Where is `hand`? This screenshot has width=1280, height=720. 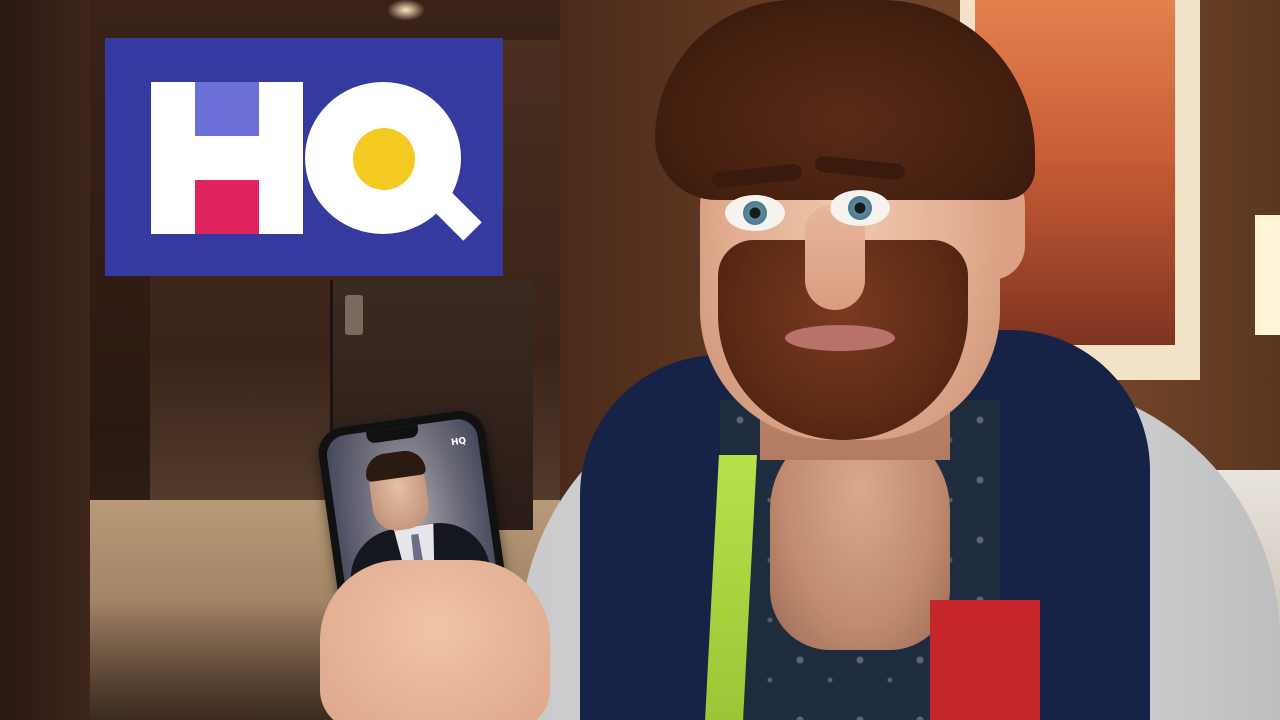
hand is located at coordinates (435, 640).